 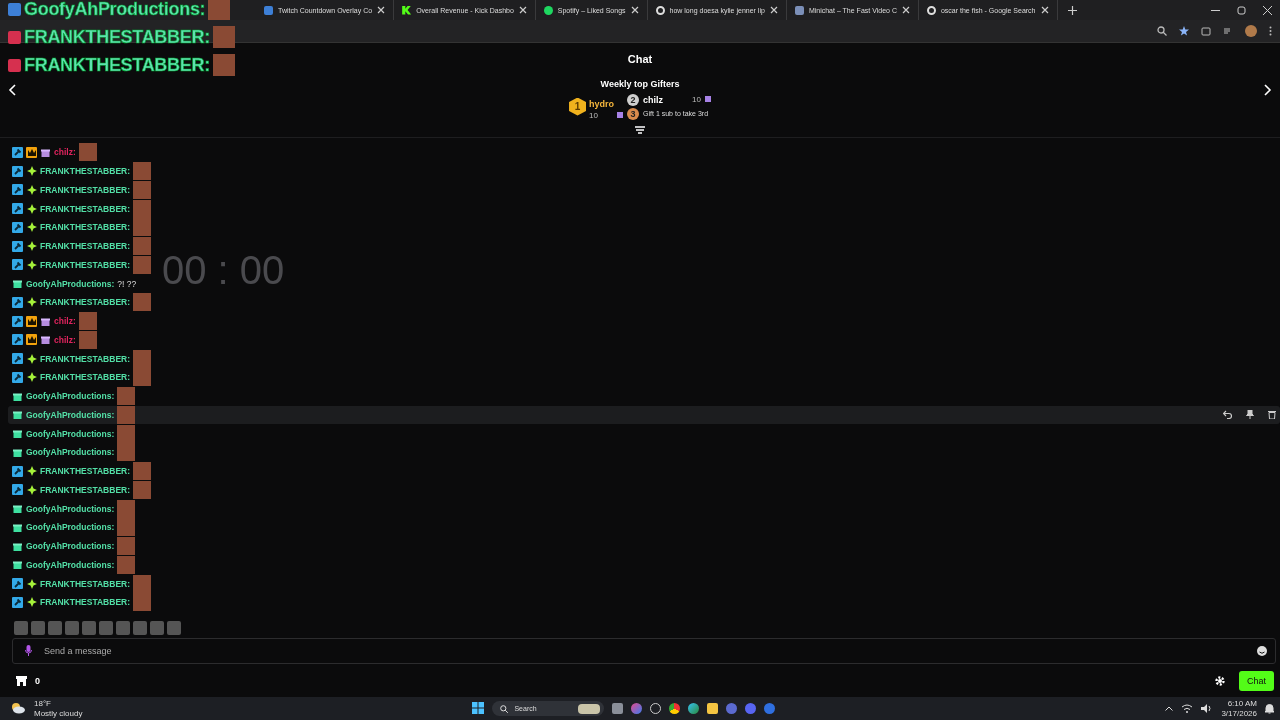 I want to click on message-row: GoofyAhProductions: ?! ??, so click(x=74, y=283).